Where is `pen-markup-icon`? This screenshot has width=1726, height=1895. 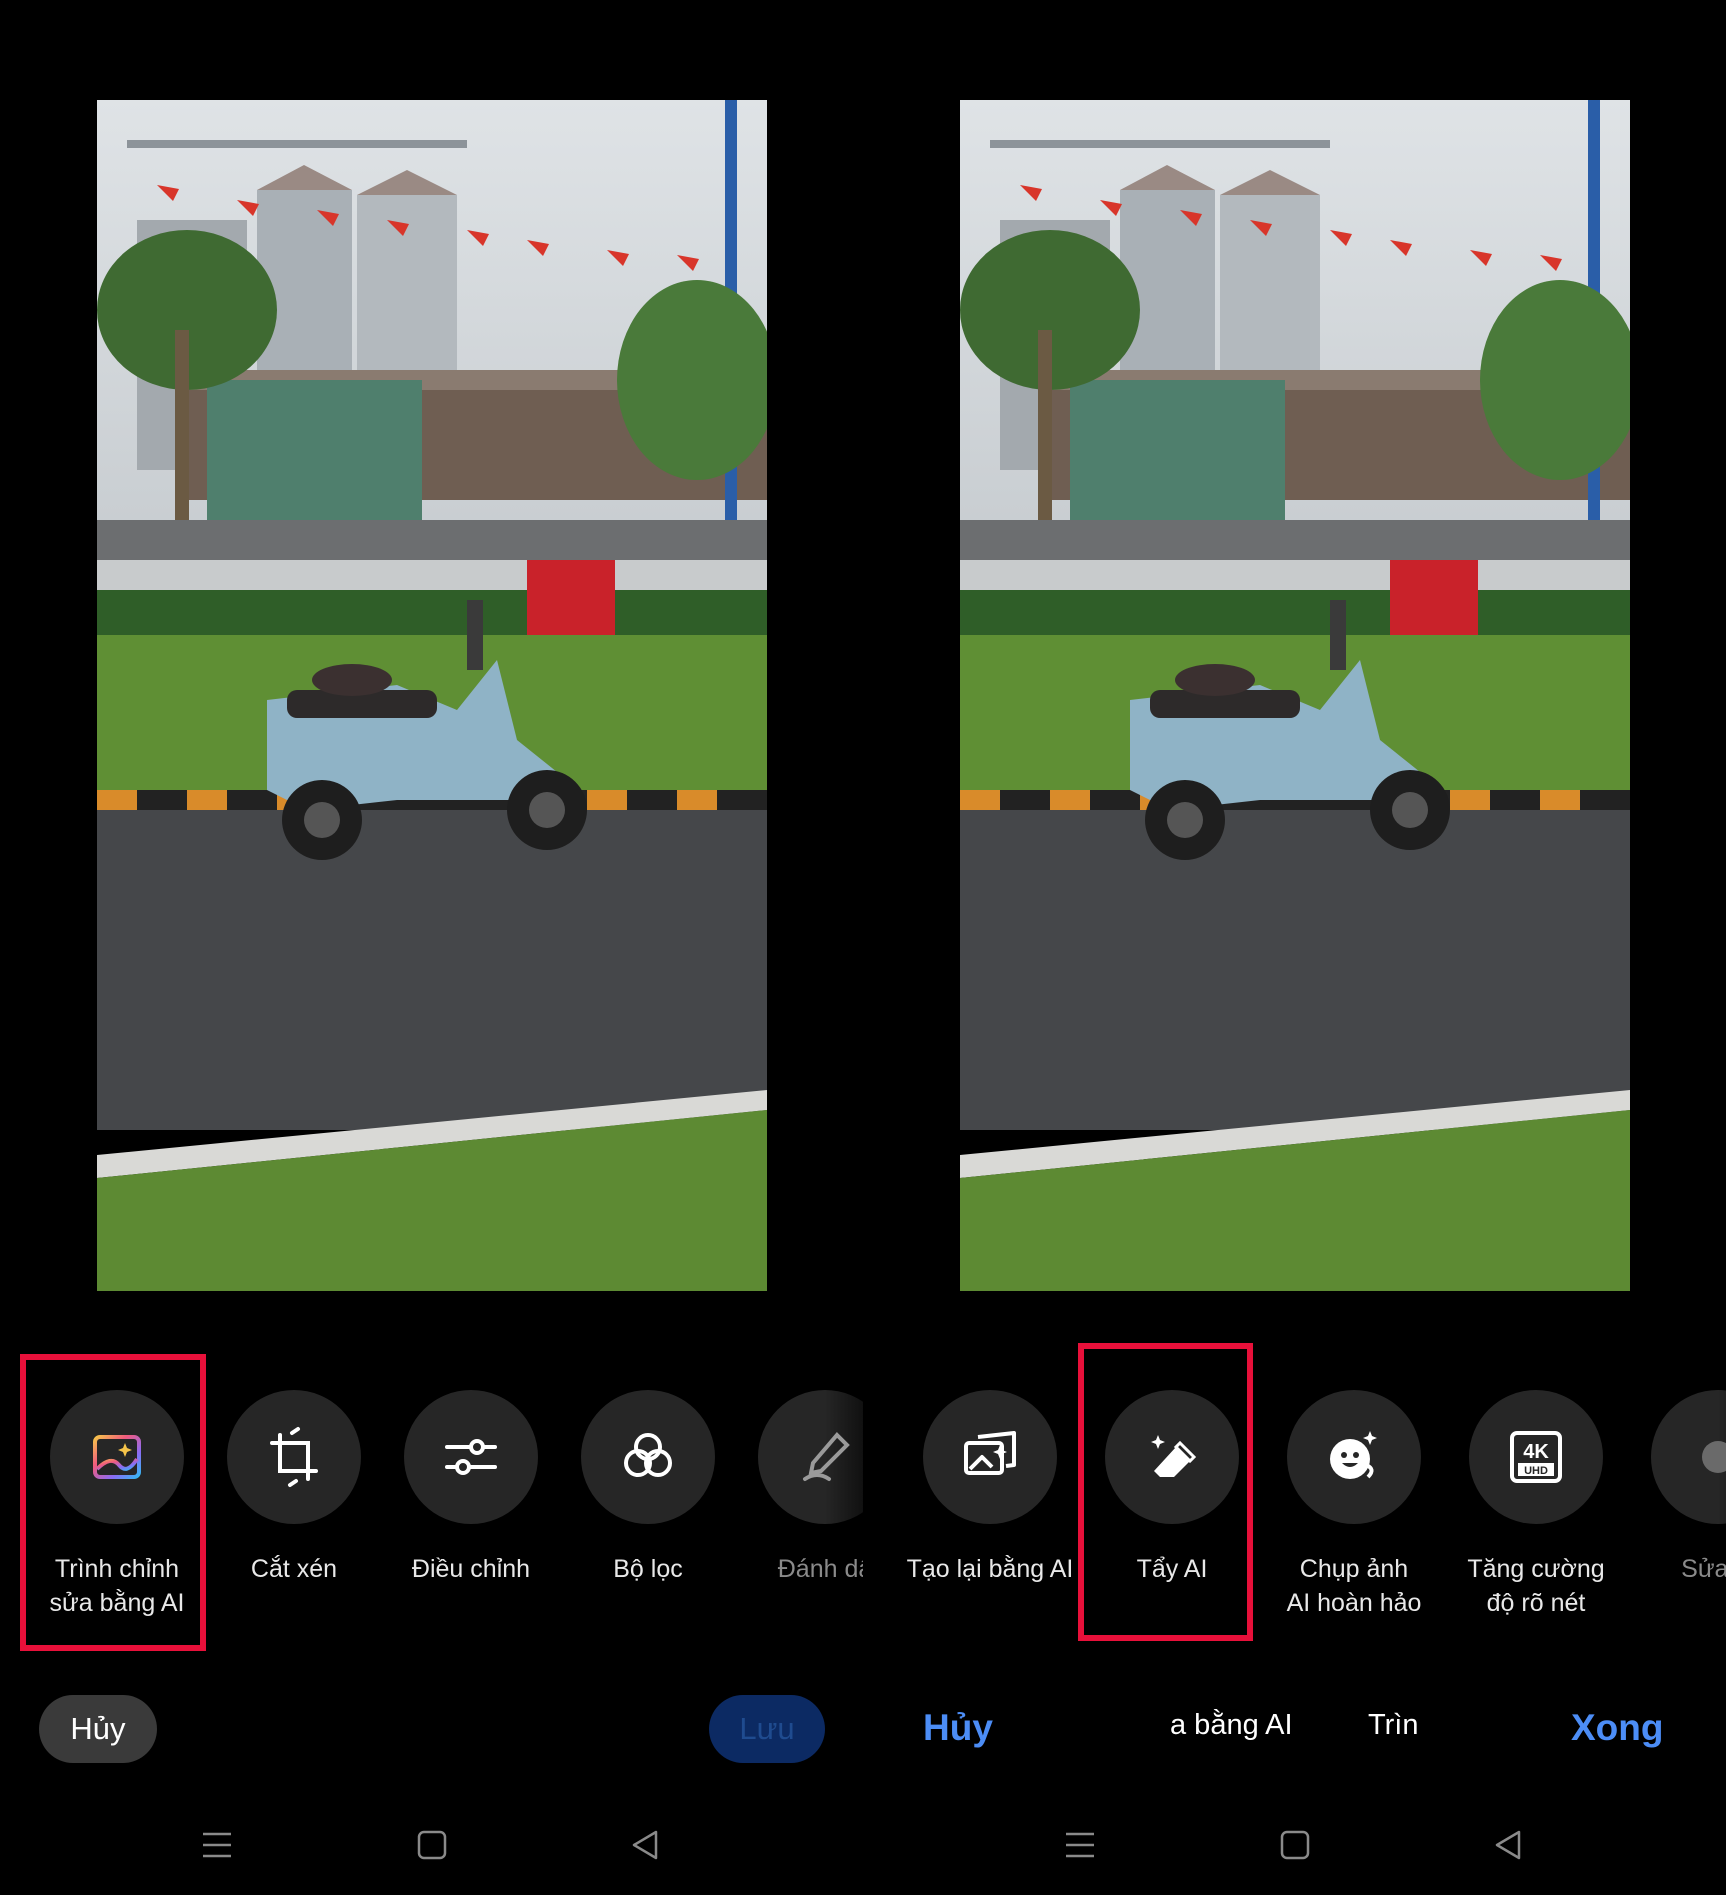 pen-markup-icon is located at coordinates (810, 1457).